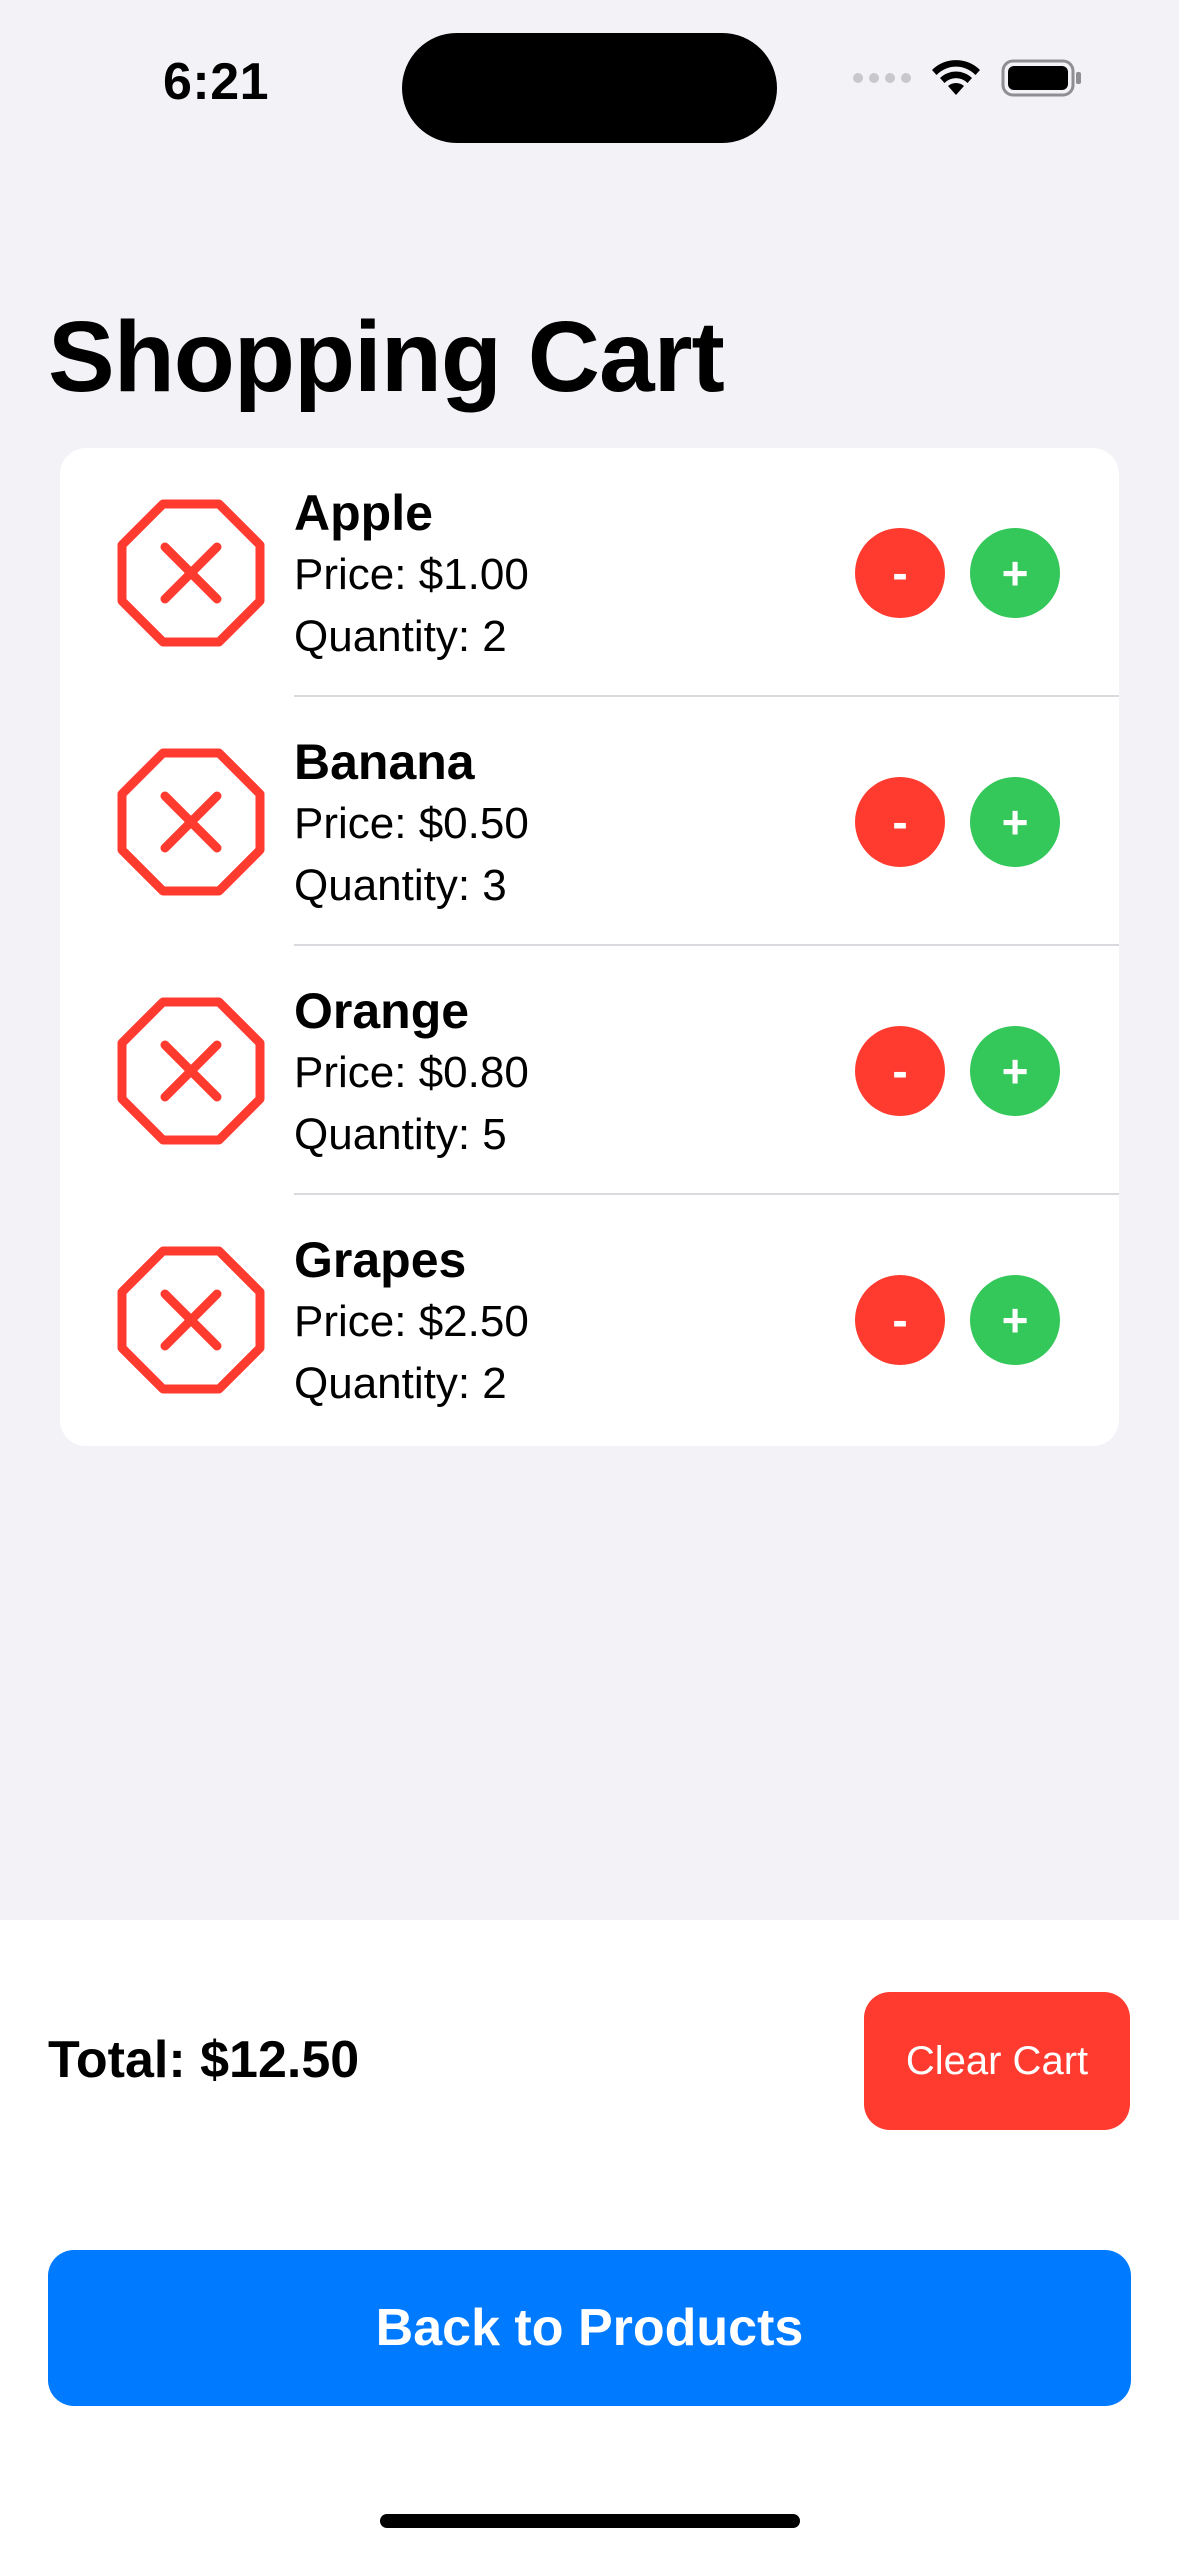  I want to click on cart-total: Total: $12.50, so click(204, 2060).